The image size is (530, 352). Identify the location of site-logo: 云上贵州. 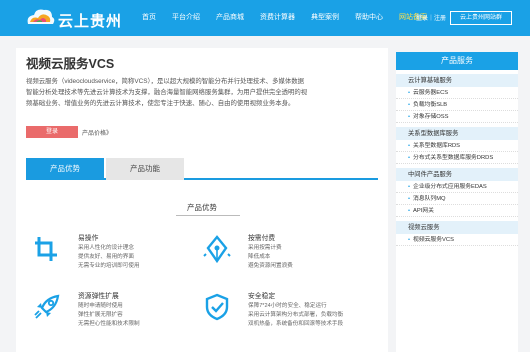
(80, 18).